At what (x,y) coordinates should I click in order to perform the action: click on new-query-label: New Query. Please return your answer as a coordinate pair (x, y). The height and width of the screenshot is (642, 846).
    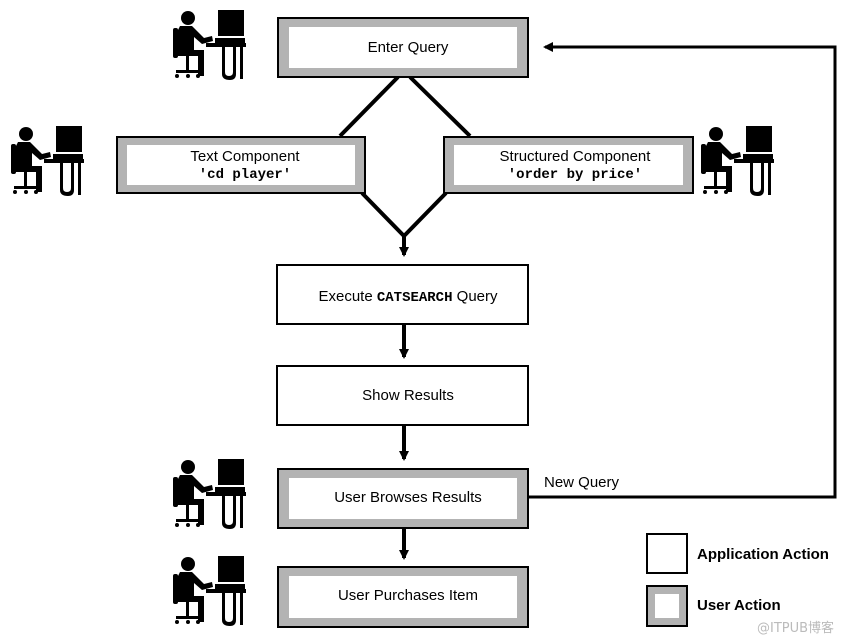
    Looking at the image, I should click on (582, 482).